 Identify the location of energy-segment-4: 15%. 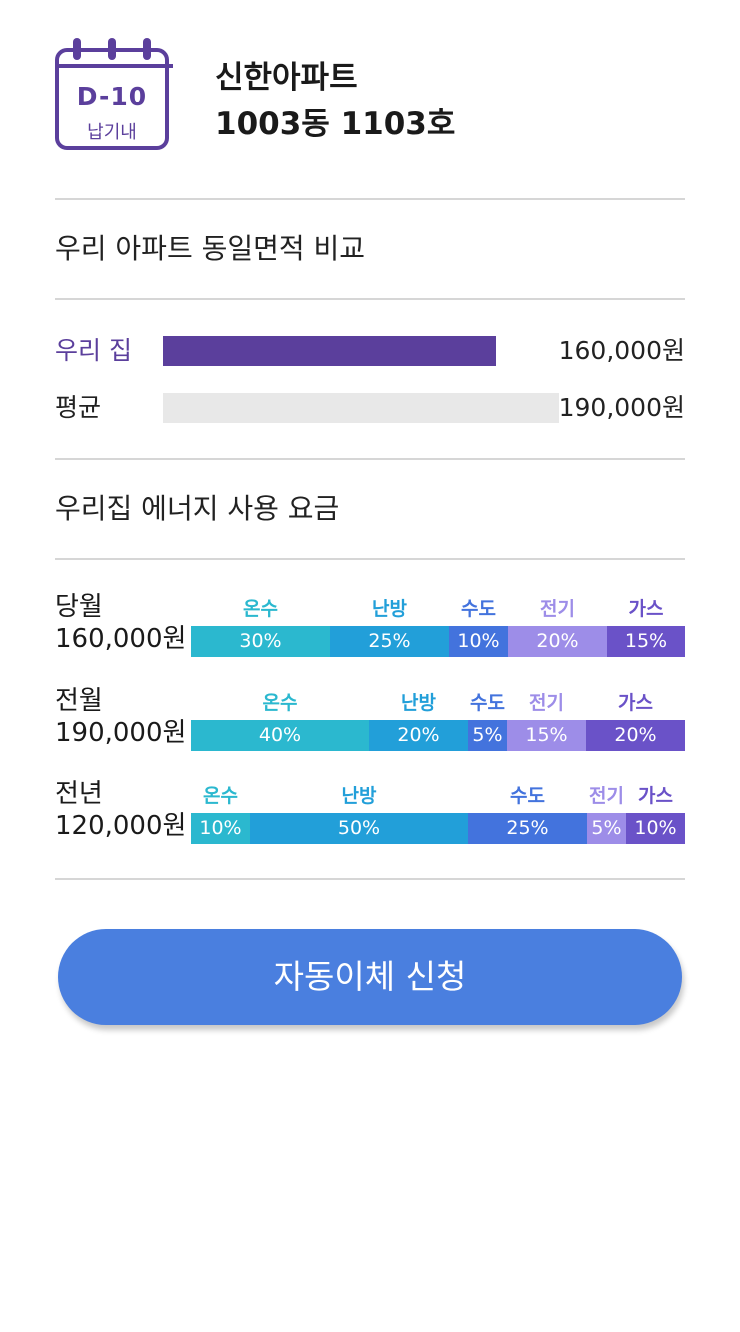
(646, 641).